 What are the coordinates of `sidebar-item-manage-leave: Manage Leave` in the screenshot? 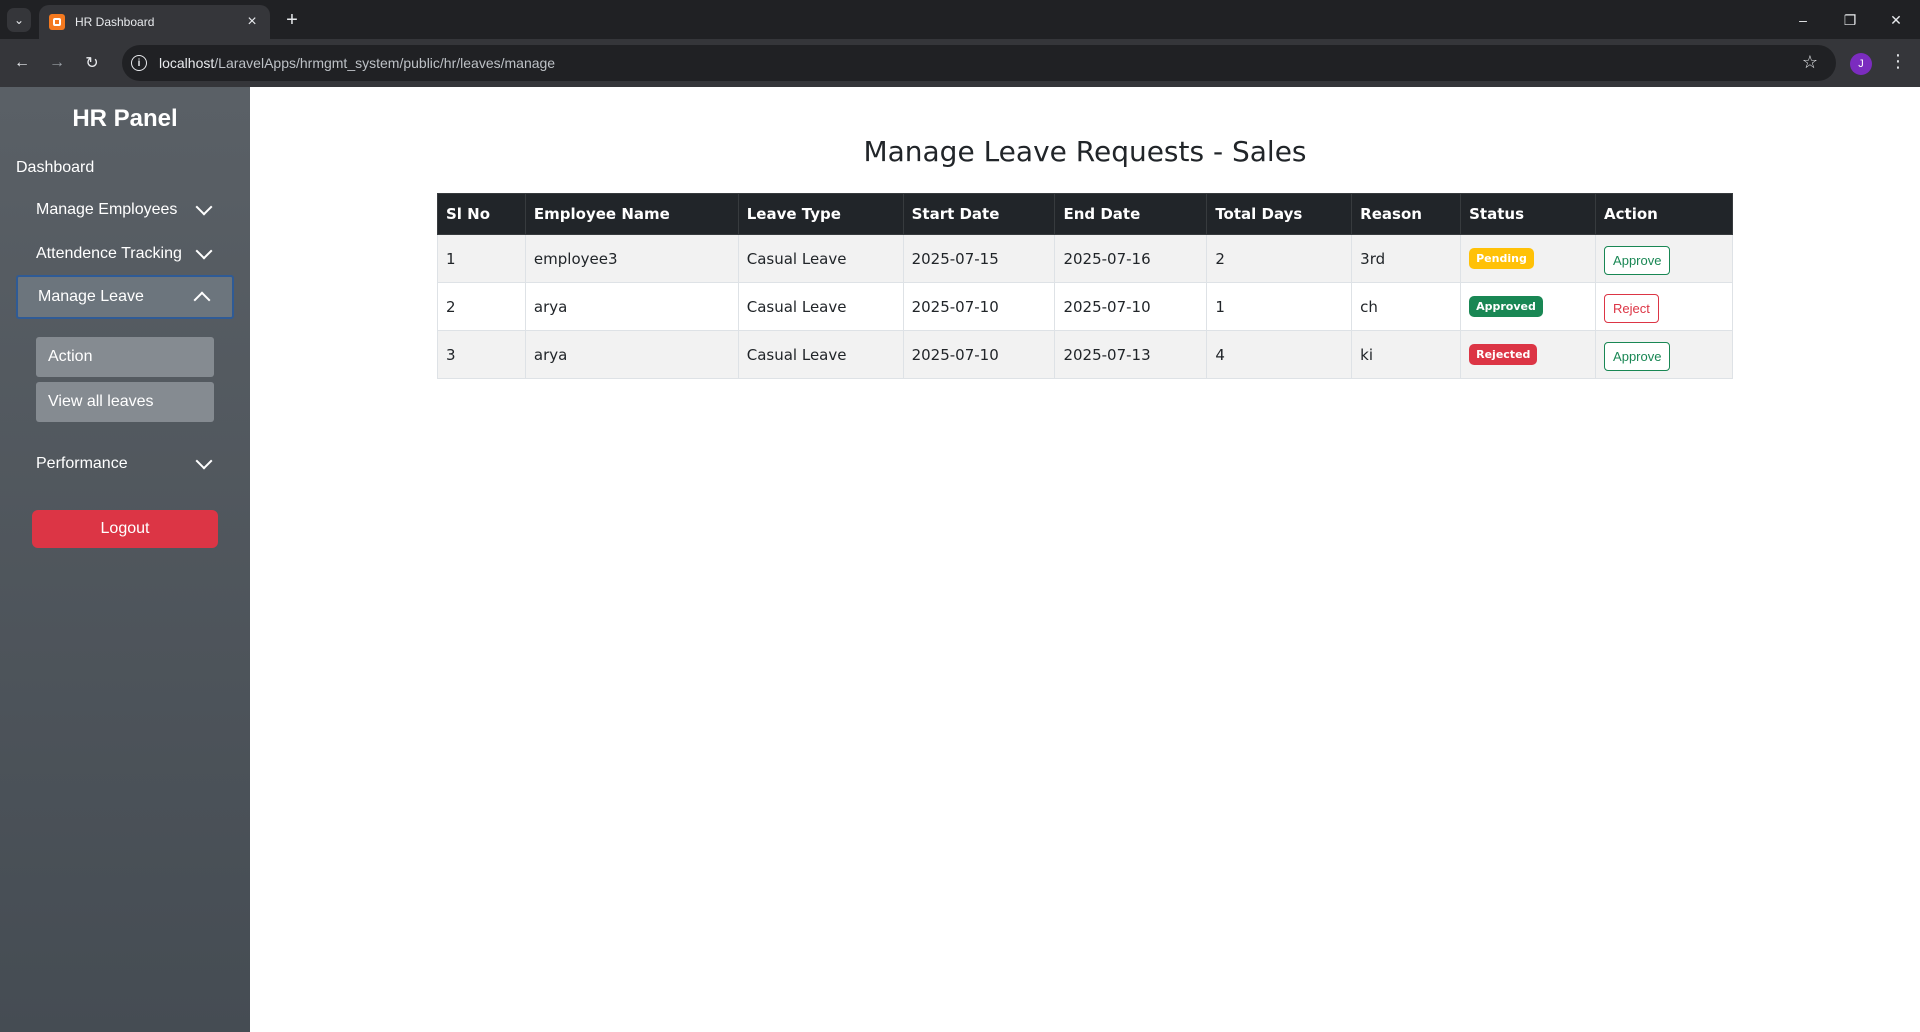 It's located at (125, 297).